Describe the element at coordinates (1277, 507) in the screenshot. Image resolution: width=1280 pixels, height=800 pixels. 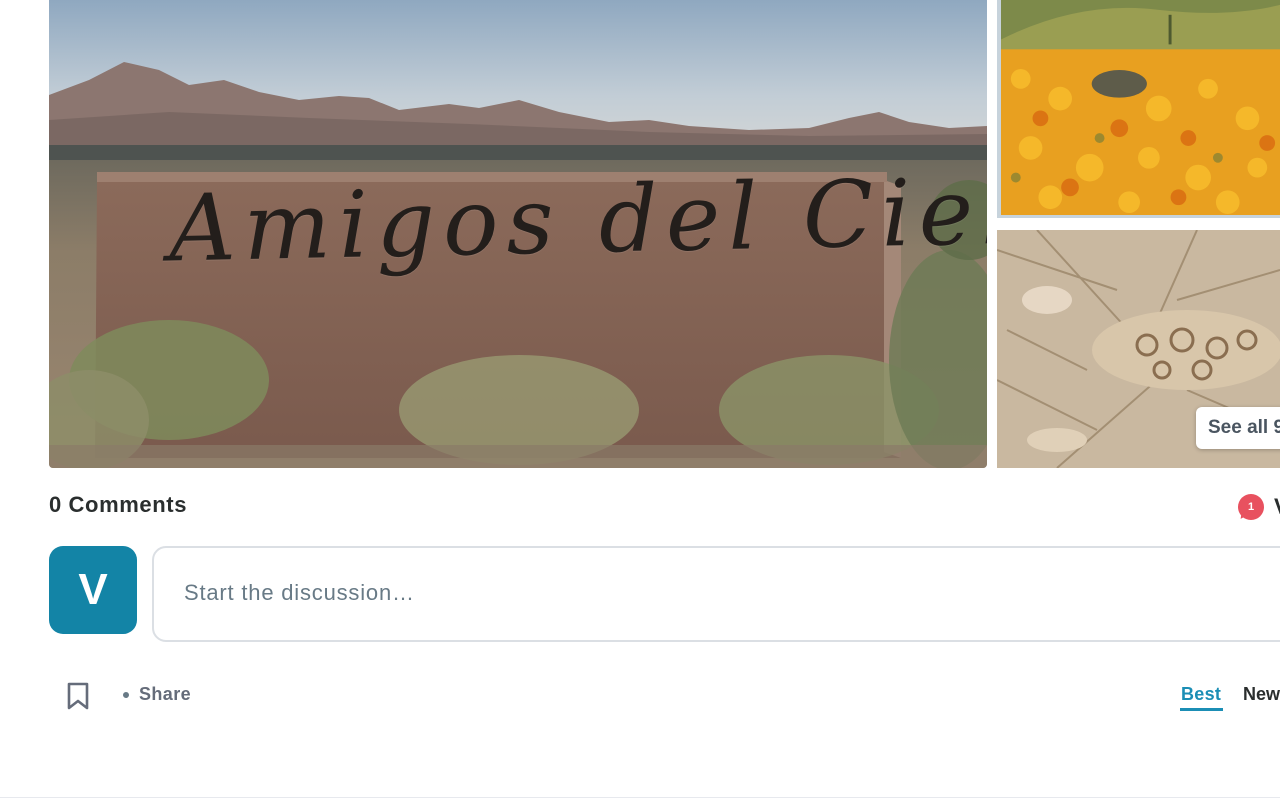
I see `user-menu-initial: V` at that location.